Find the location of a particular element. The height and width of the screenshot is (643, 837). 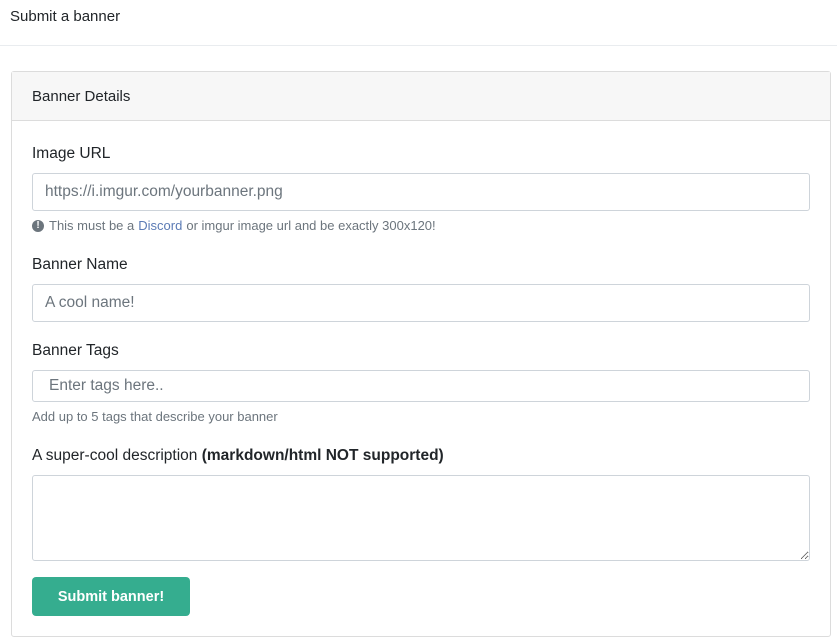

description-label-note: (markdown/html NOT supported) is located at coordinates (322, 455).